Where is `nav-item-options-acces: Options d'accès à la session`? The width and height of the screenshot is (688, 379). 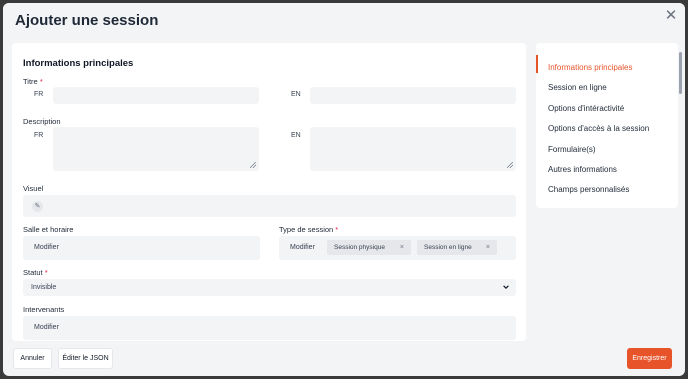
nav-item-options-acces: Options d'accès à la session is located at coordinates (598, 128).